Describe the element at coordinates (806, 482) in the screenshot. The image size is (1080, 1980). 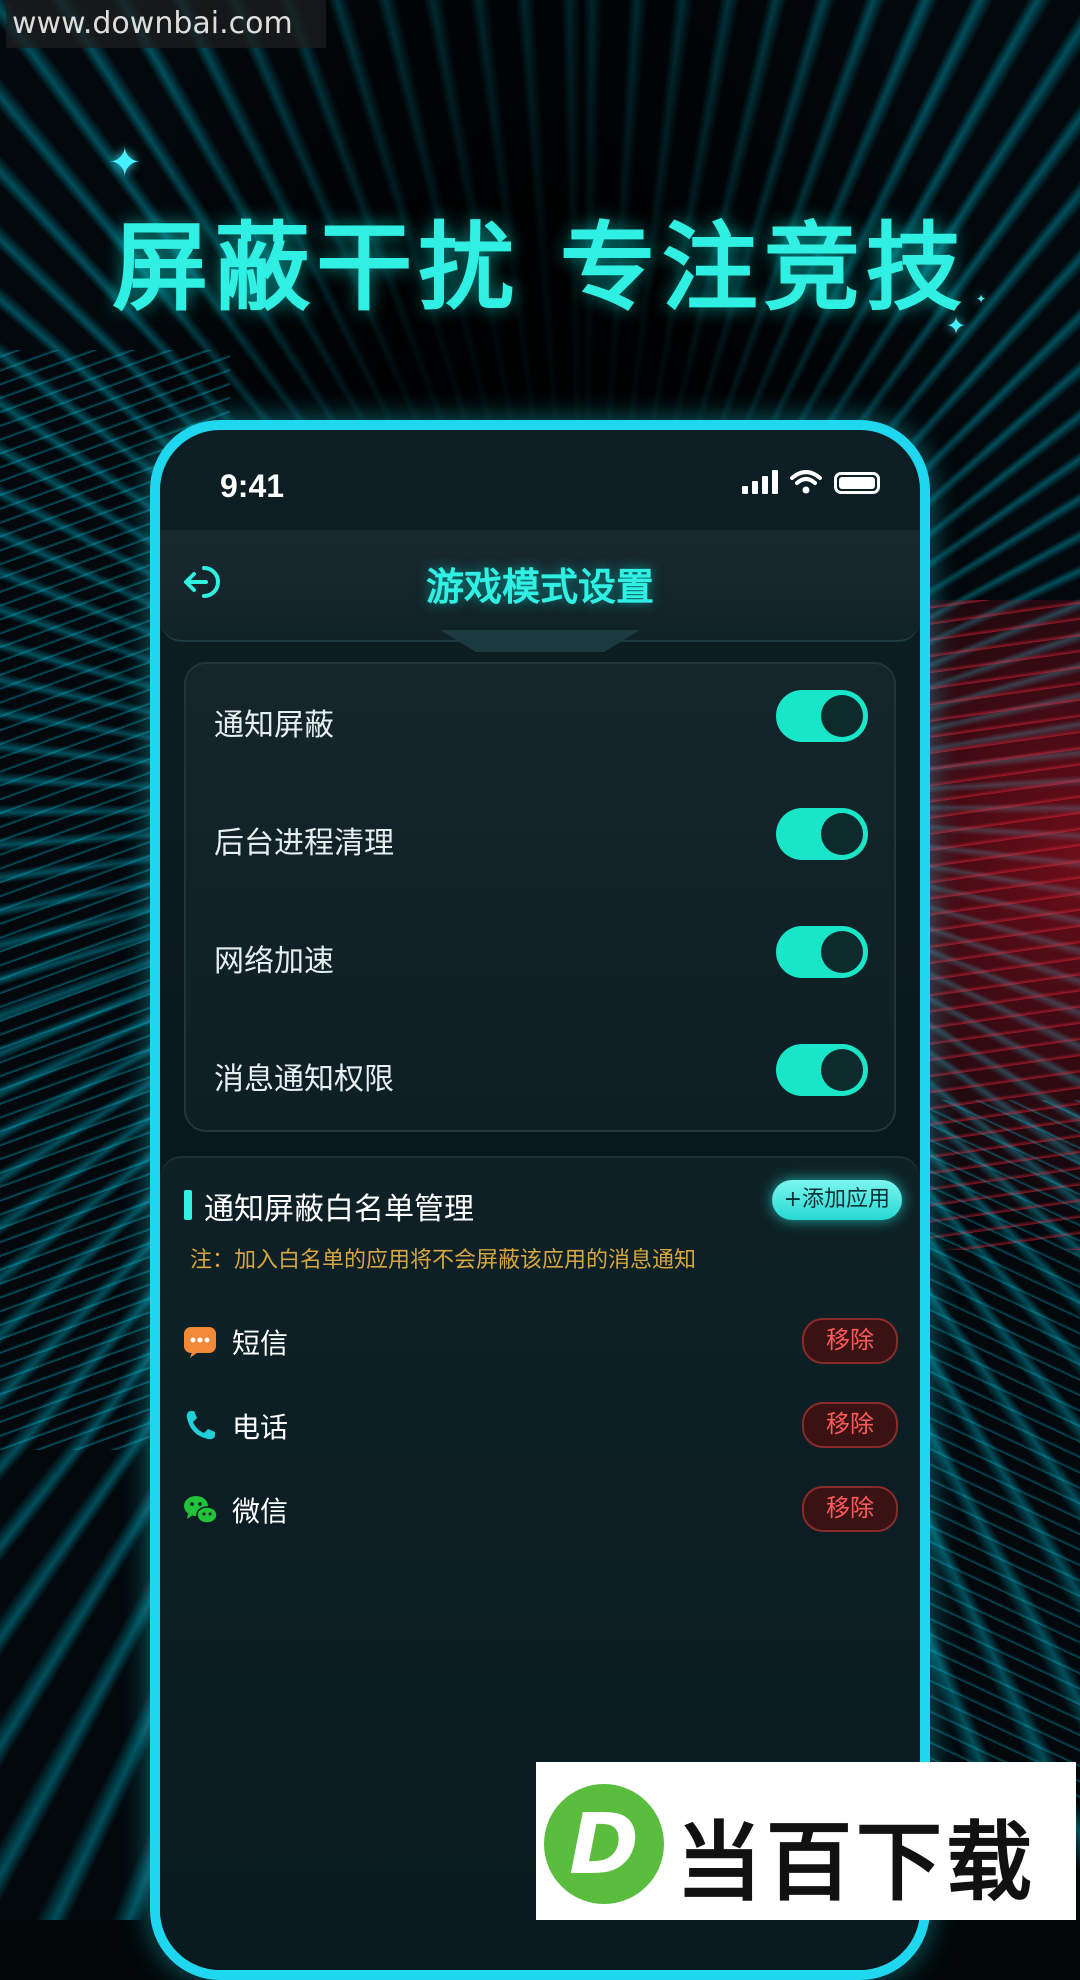
I see `wifi-icon` at that location.